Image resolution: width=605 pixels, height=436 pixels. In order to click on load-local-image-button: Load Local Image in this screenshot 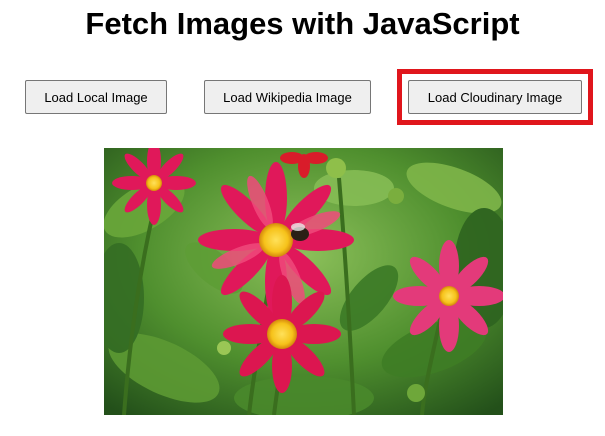, I will do `click(96, 97)`.